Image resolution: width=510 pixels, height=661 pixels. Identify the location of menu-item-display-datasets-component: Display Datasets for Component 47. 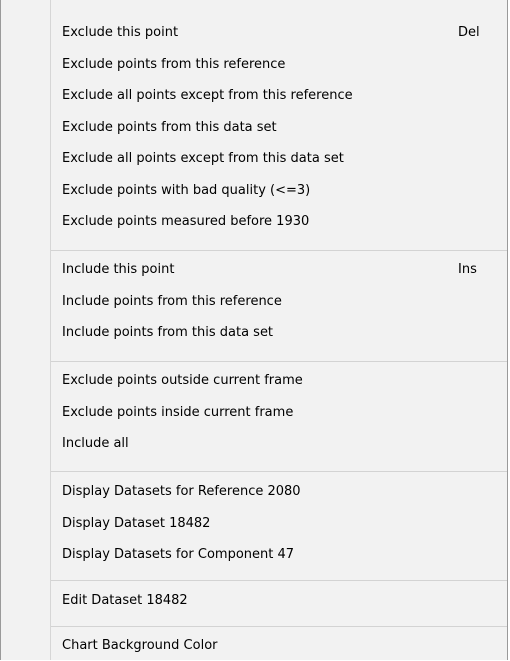
(254, 555).